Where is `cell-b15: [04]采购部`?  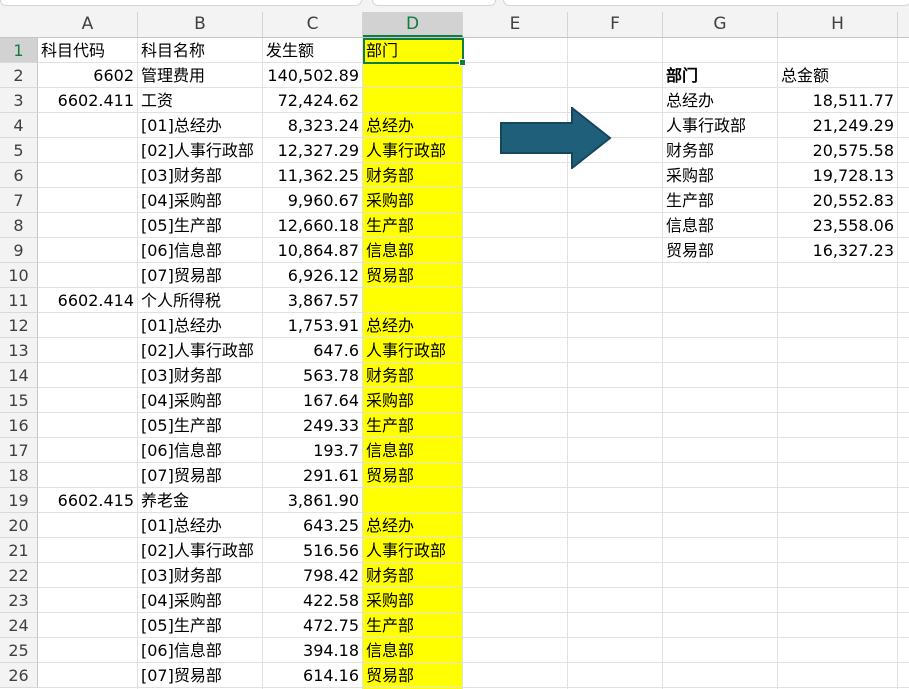
cell-b15: [04]采购部 is located at coordinates (200, 400).